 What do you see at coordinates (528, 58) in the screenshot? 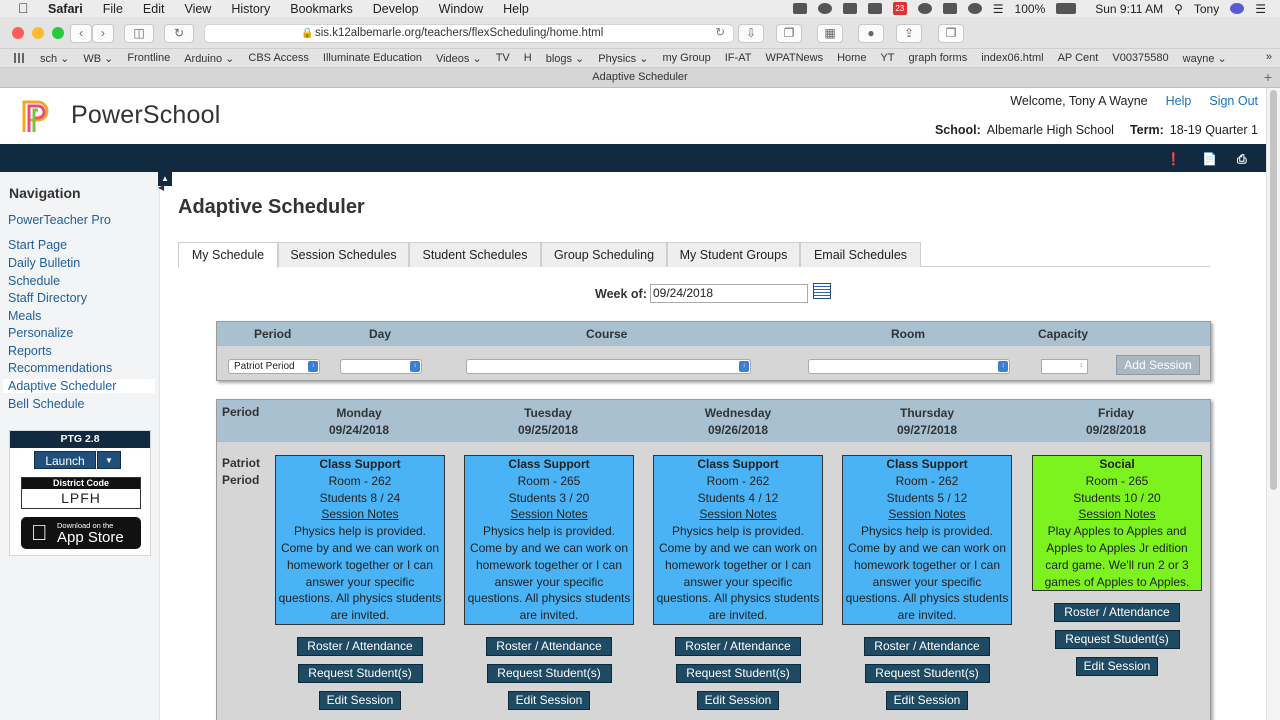
I see `fav-item: H` at bounding box center [528, 58].